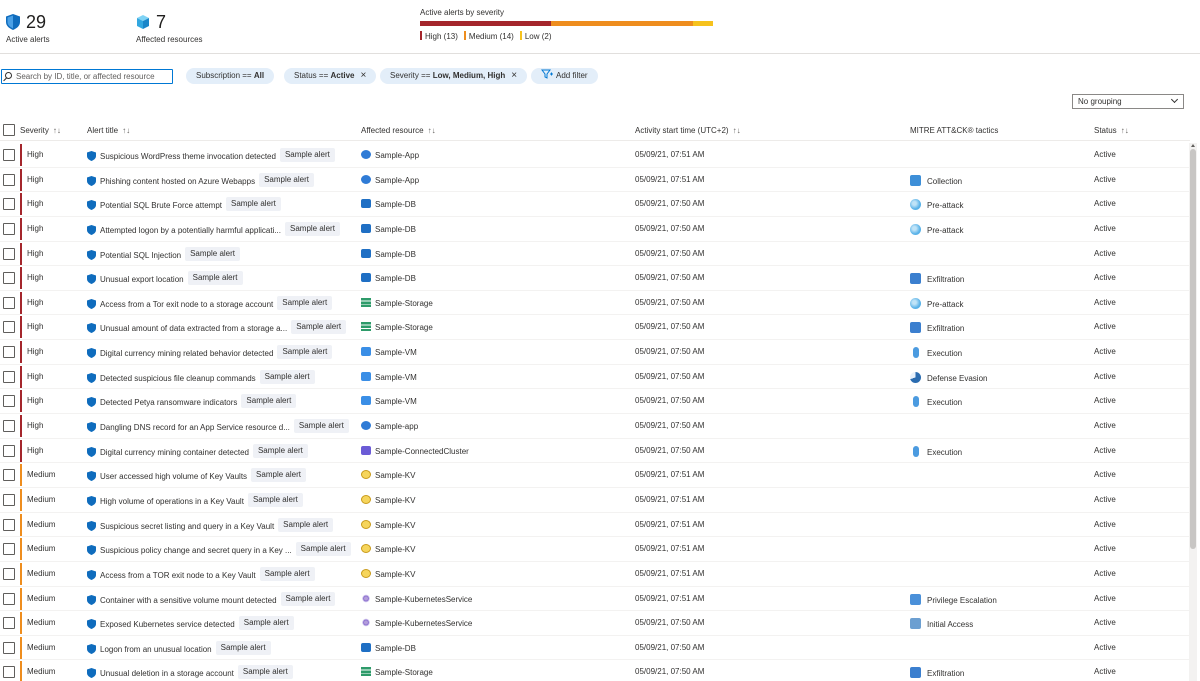 The image size is (1200, 681). Describe the element at coordinates (415, 450) in the screenshot. I see `affected-resource-cell: Sample-ConnectedCluster` at that location.